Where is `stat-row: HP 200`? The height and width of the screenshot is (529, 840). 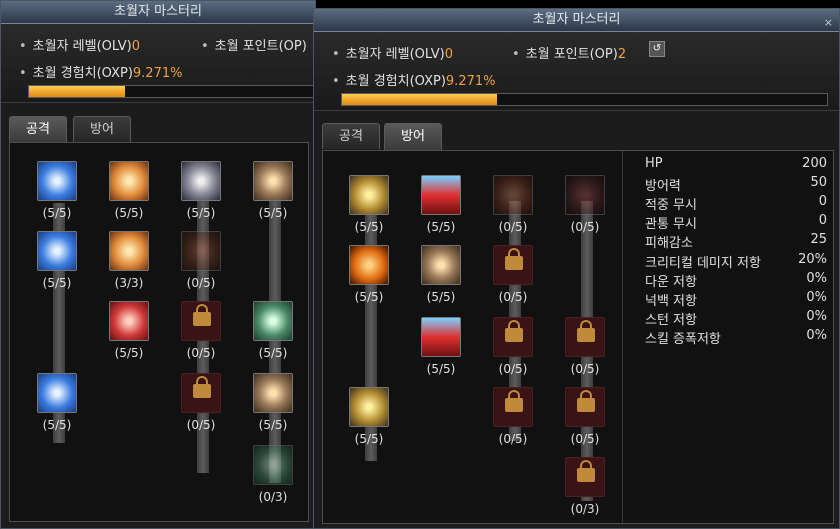
stat-row: HP 200 is located at coordinates (736, 165).